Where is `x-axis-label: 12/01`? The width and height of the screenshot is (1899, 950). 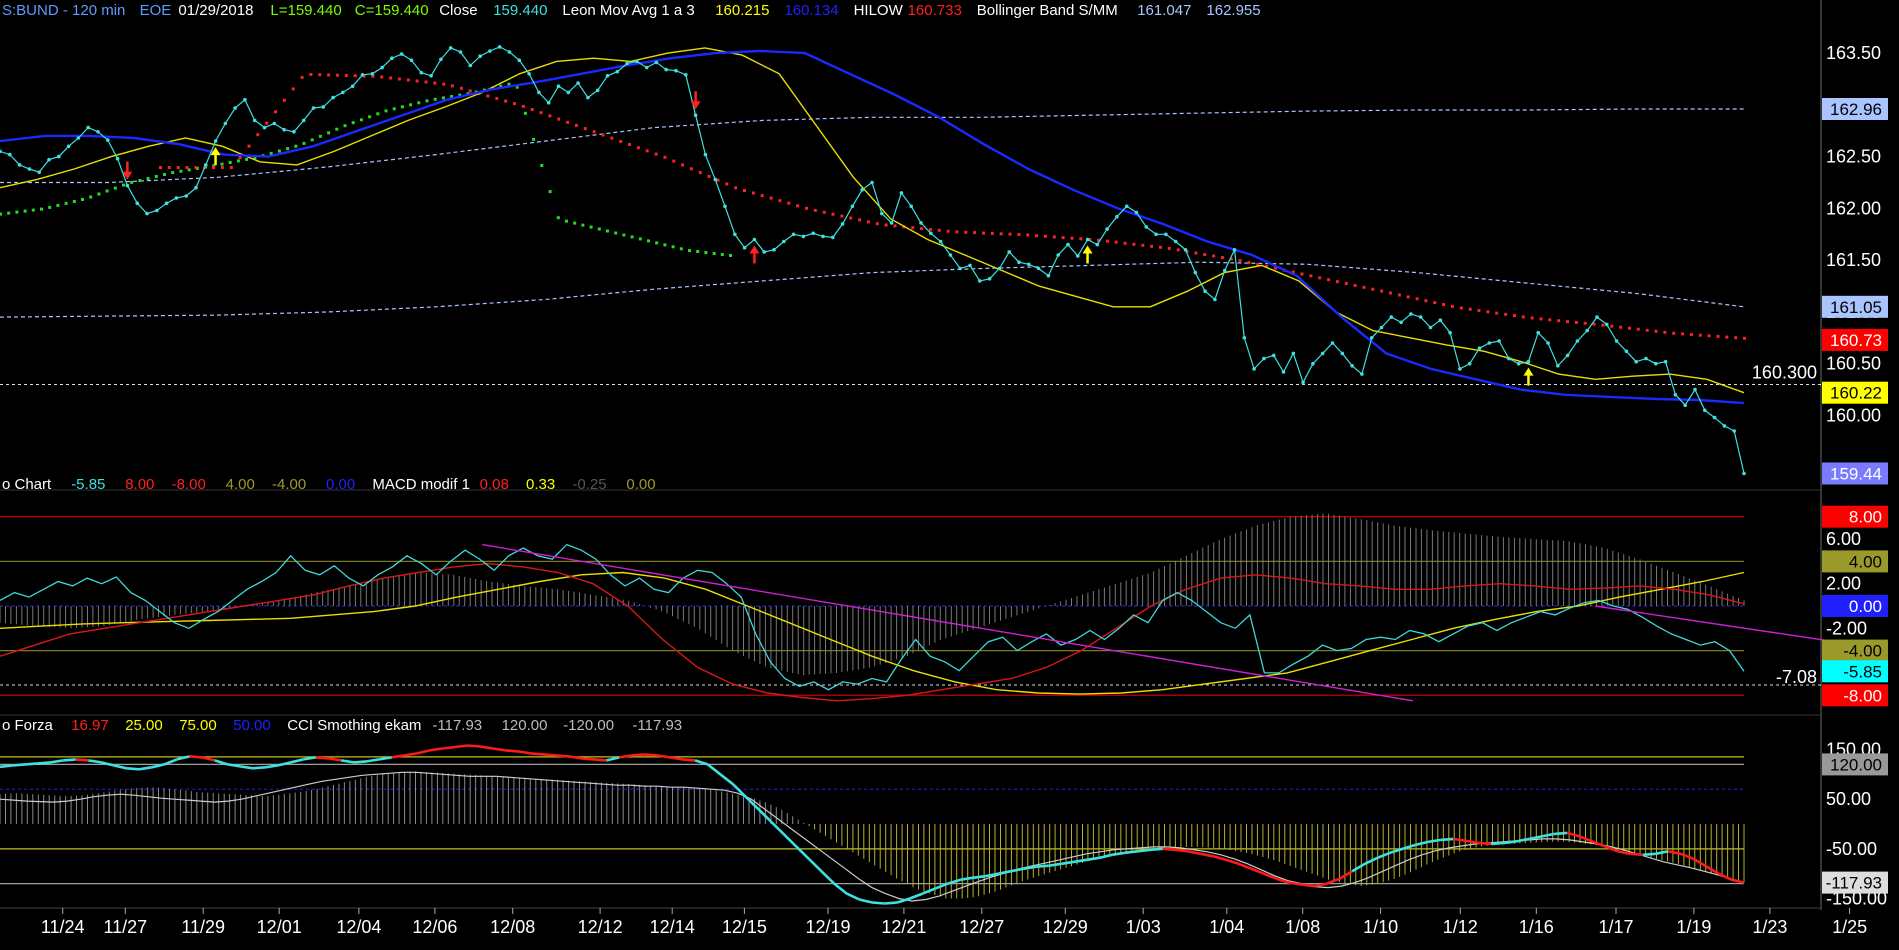
x-axis-label: 12/01 is located at coordinates (279, 927).